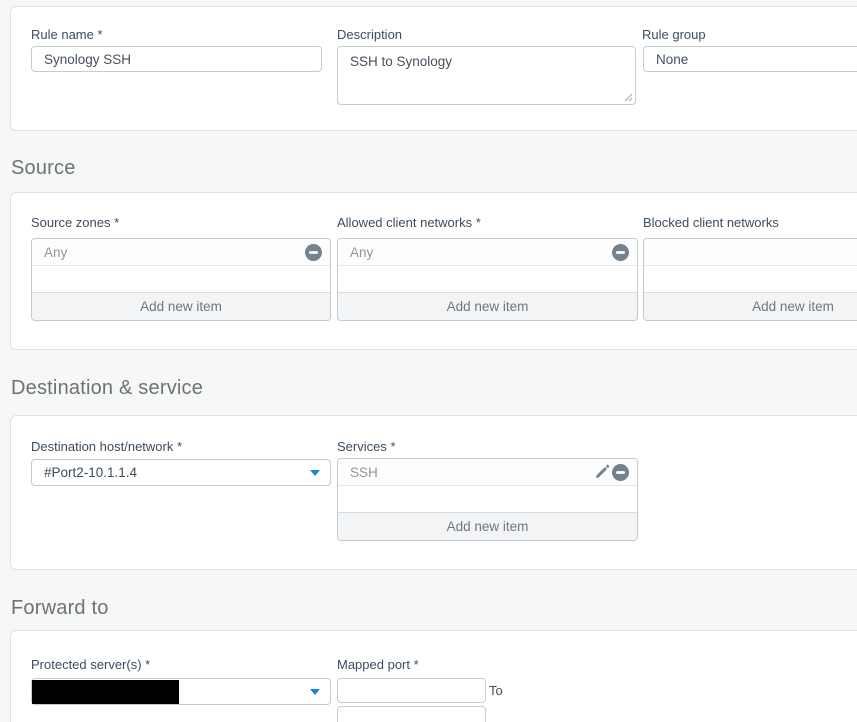 This screenshot has width=857, height=722. I want to click on allowed-networks-label: Allowed client networks *, so click(409, 222).